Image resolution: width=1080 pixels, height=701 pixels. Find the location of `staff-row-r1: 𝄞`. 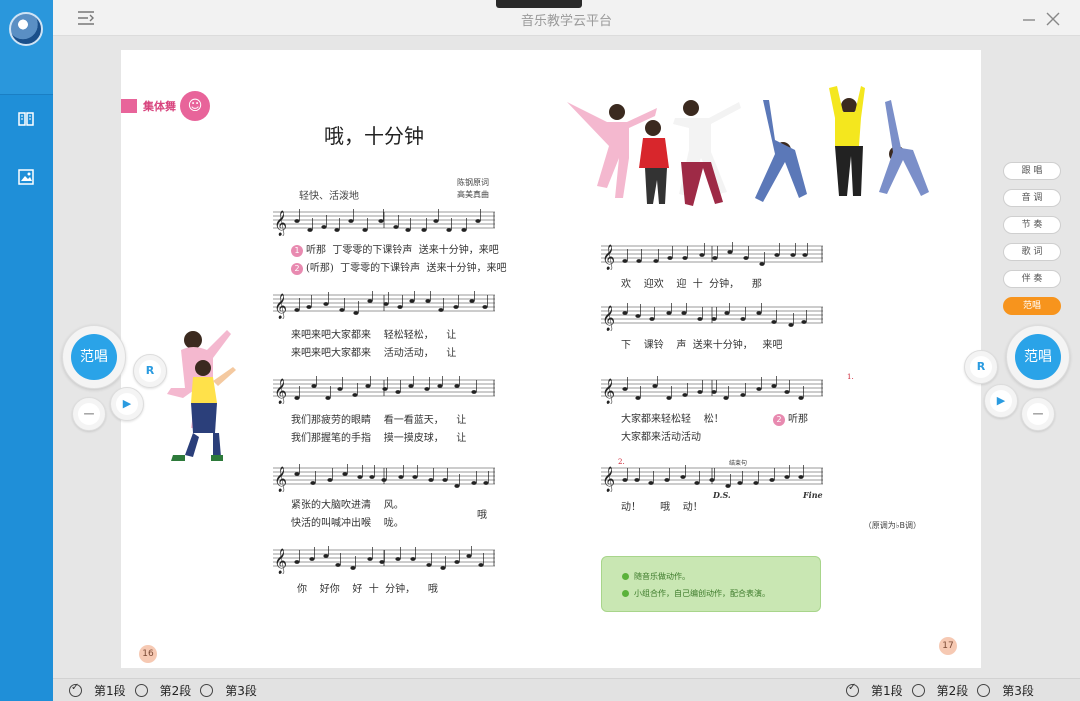

staff-row-r1: 𝄞 is located at coordinates (712, 256).